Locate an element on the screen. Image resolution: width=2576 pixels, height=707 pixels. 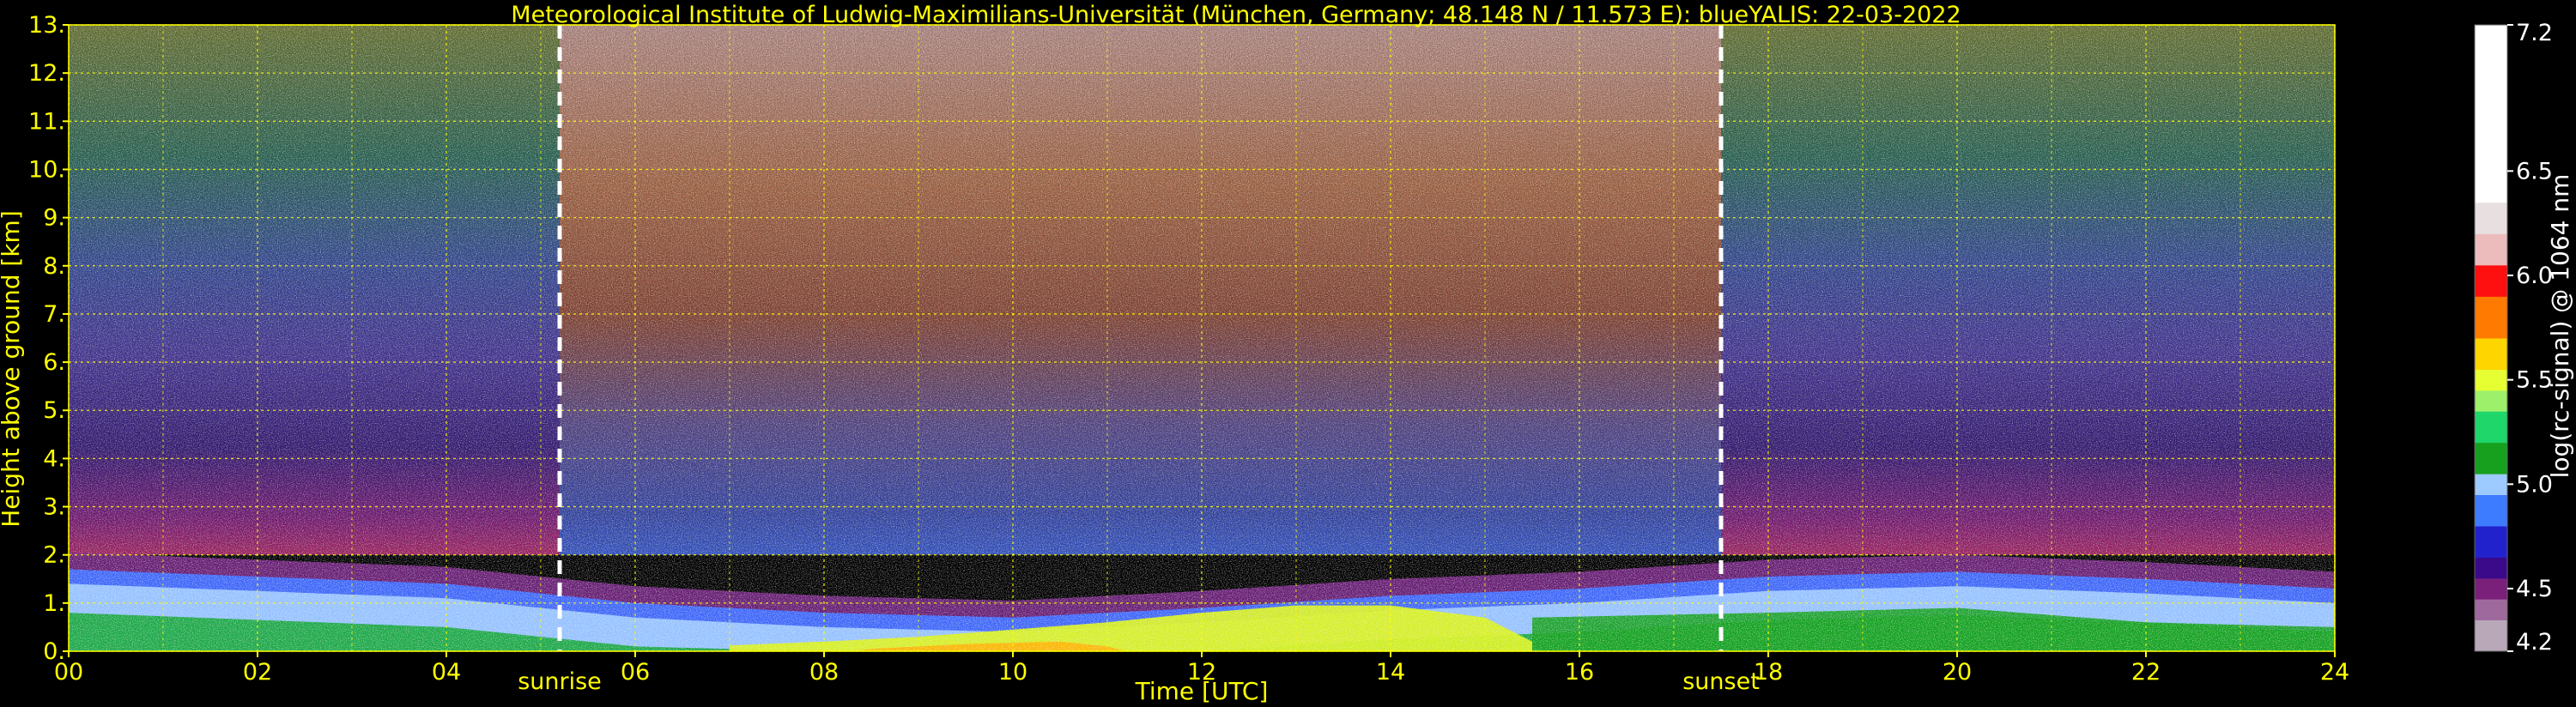
colorbar-label: log(rc-signal) @ 1064 nm is located at coordinates (2560, 327).